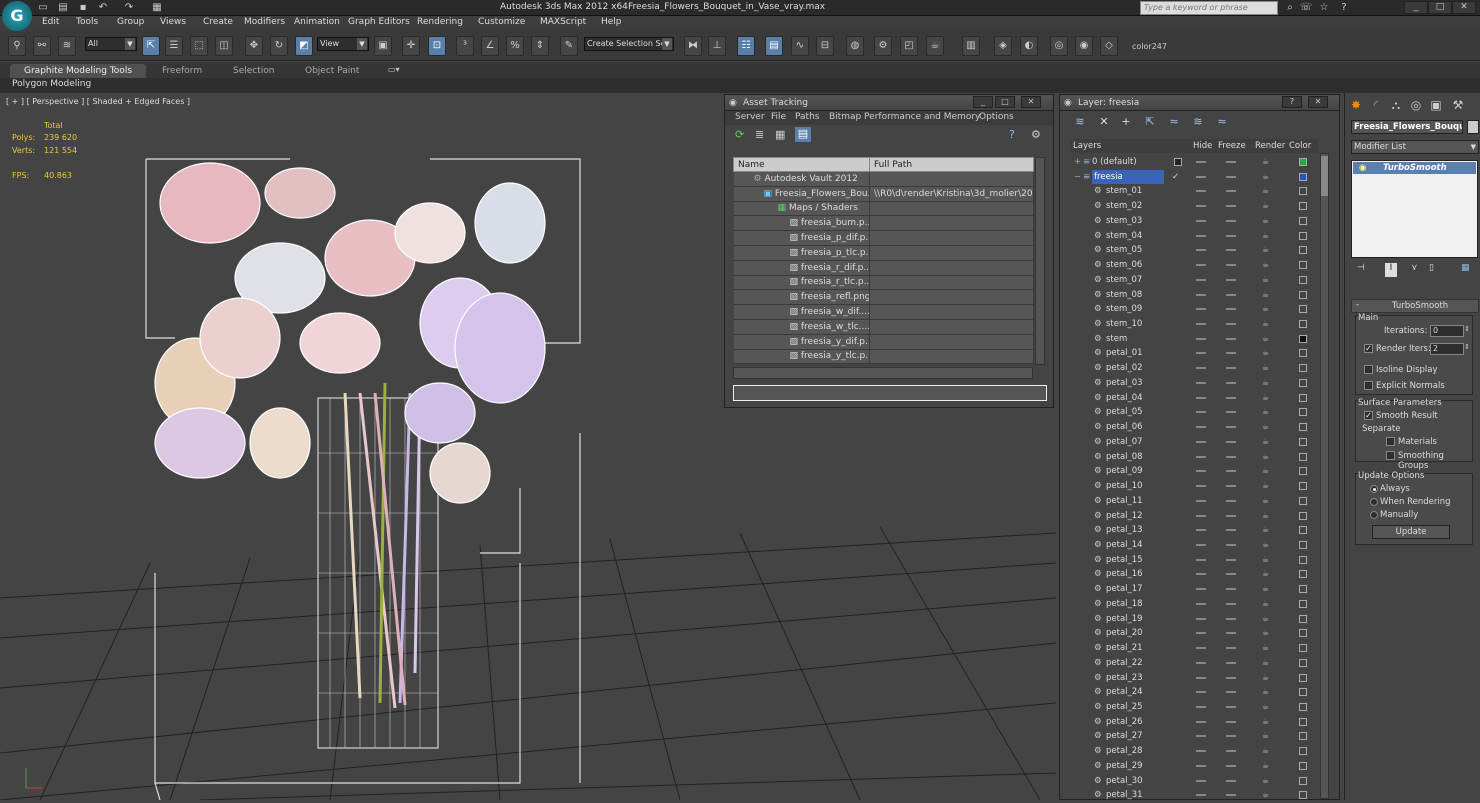 The width and height of the screenshot is (1480, 803). Describe the element at coordinates (1194, 736) in the screenshot. I see `layer-object-row: ⚙ petal_27 ☕` at that location.